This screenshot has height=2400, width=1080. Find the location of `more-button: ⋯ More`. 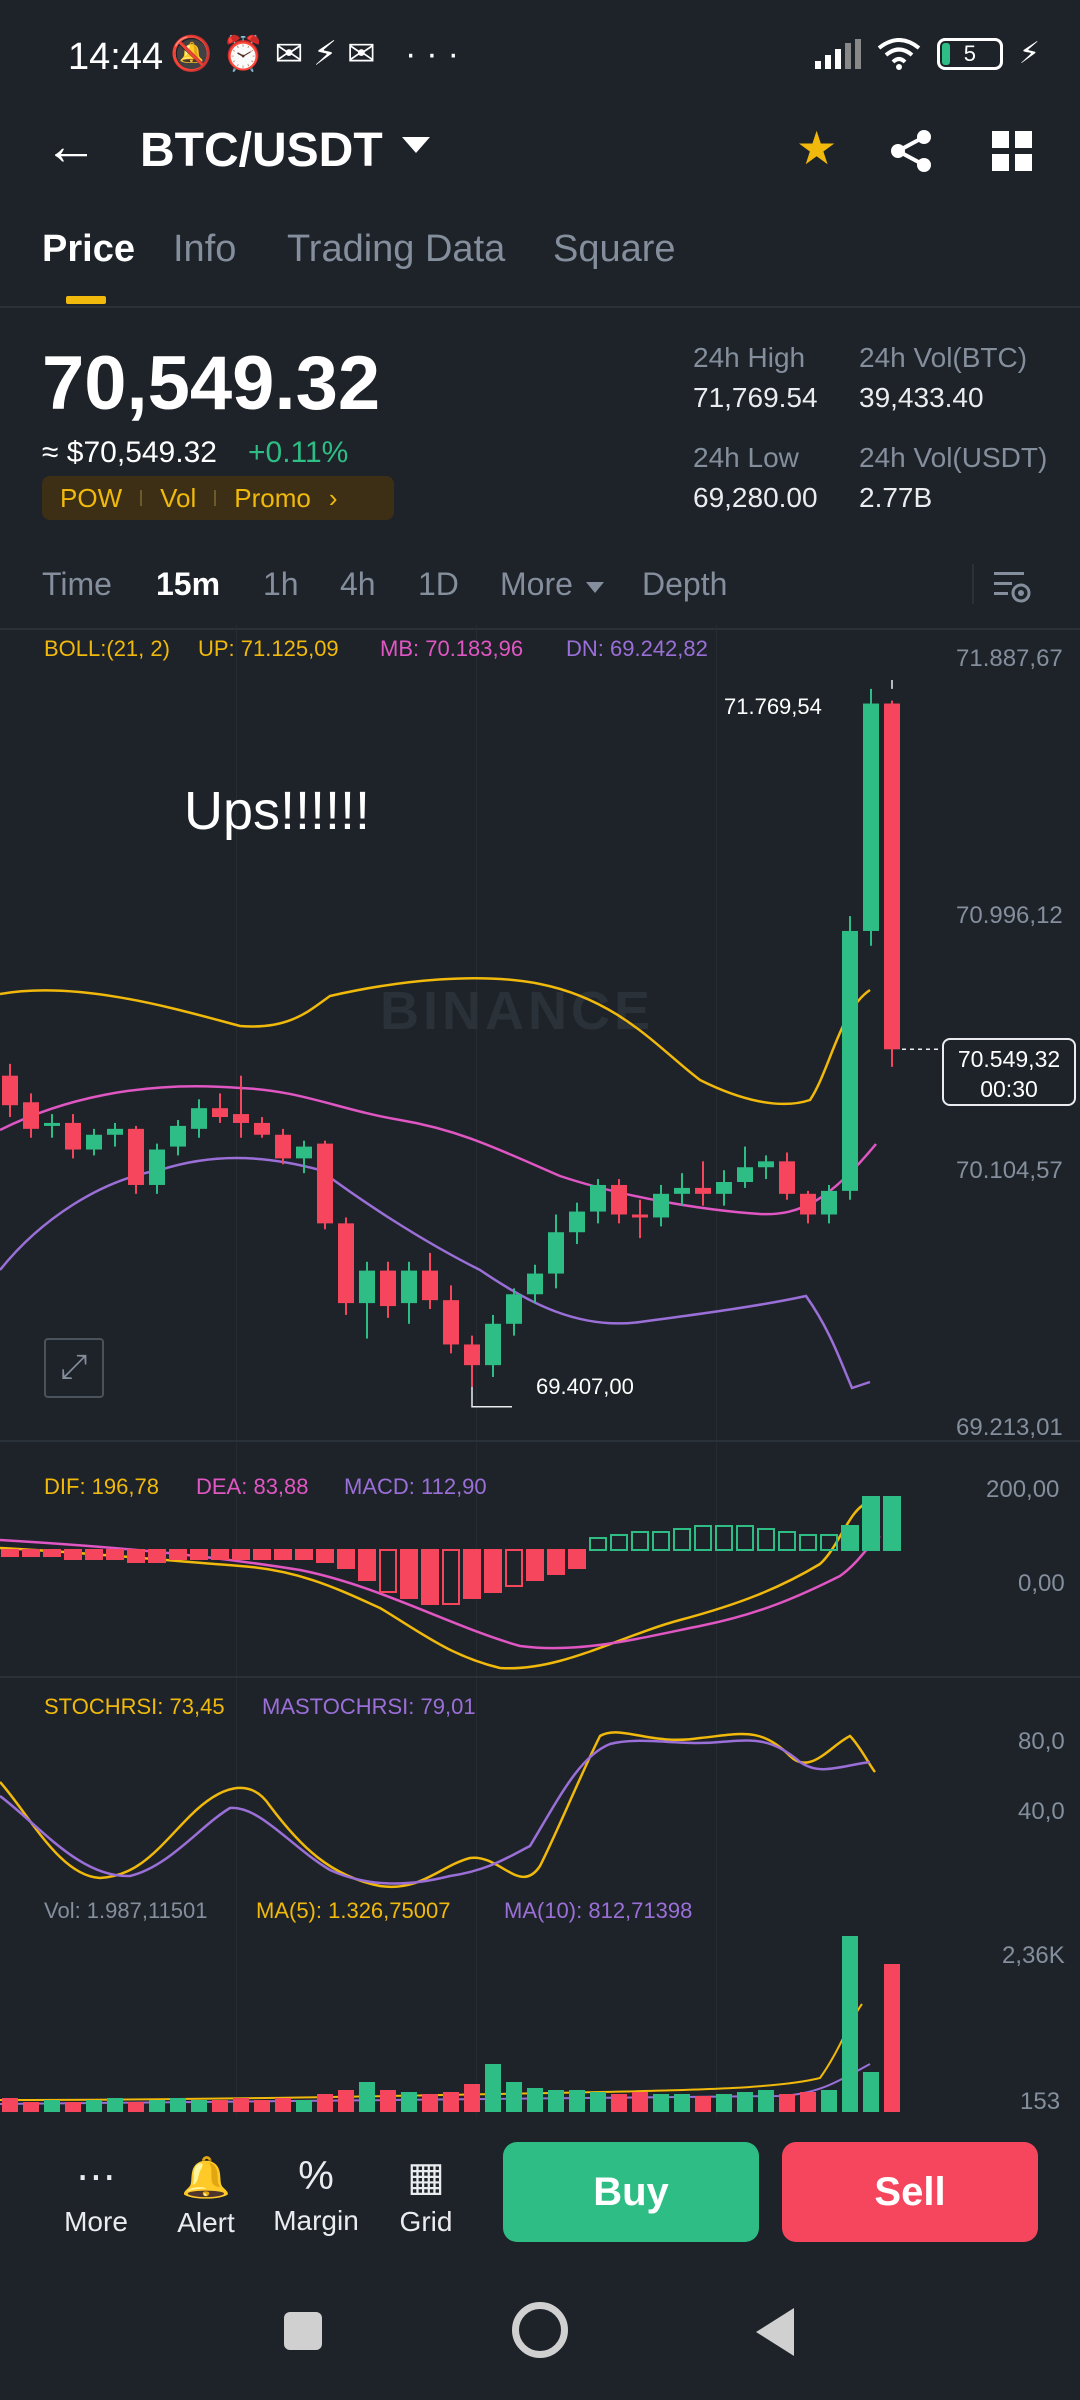

more-button: ⋯ More is located at coordinates (96, 2196).